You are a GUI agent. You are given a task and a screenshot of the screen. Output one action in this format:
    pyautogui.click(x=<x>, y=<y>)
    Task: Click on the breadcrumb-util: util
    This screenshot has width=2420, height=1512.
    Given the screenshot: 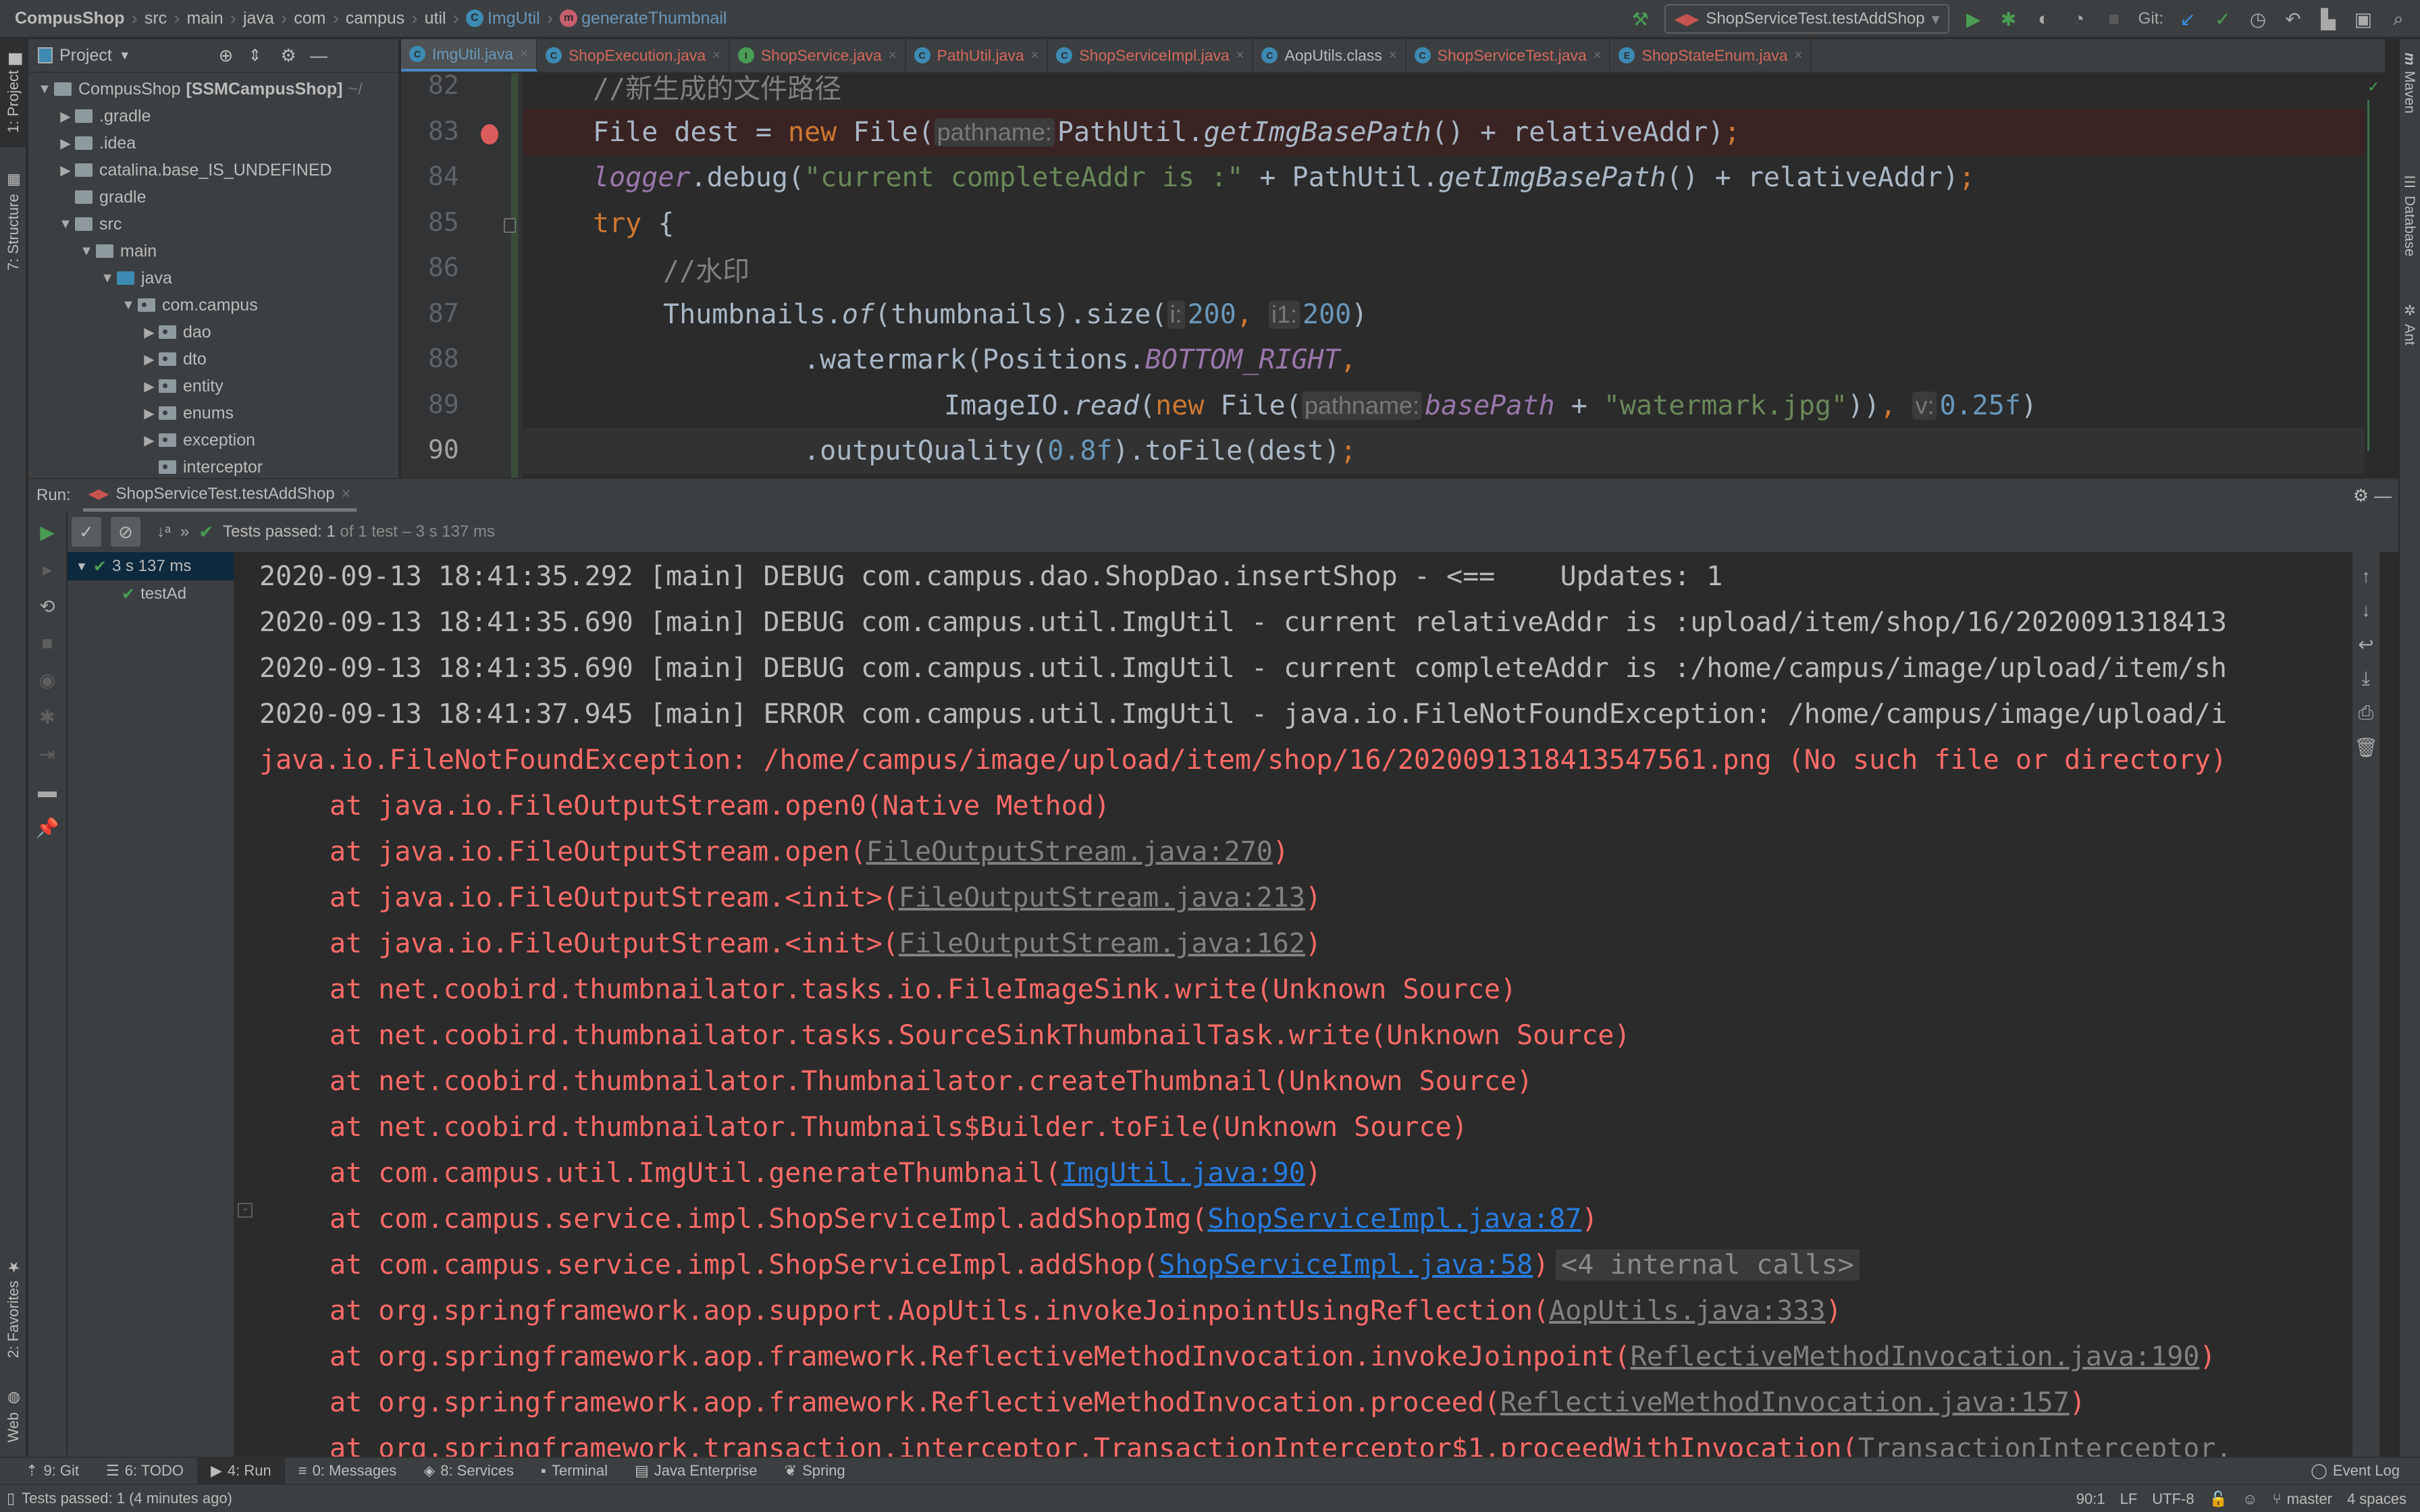 What is the action you would take?
    pyautogui.click(x=435, y=18)
    